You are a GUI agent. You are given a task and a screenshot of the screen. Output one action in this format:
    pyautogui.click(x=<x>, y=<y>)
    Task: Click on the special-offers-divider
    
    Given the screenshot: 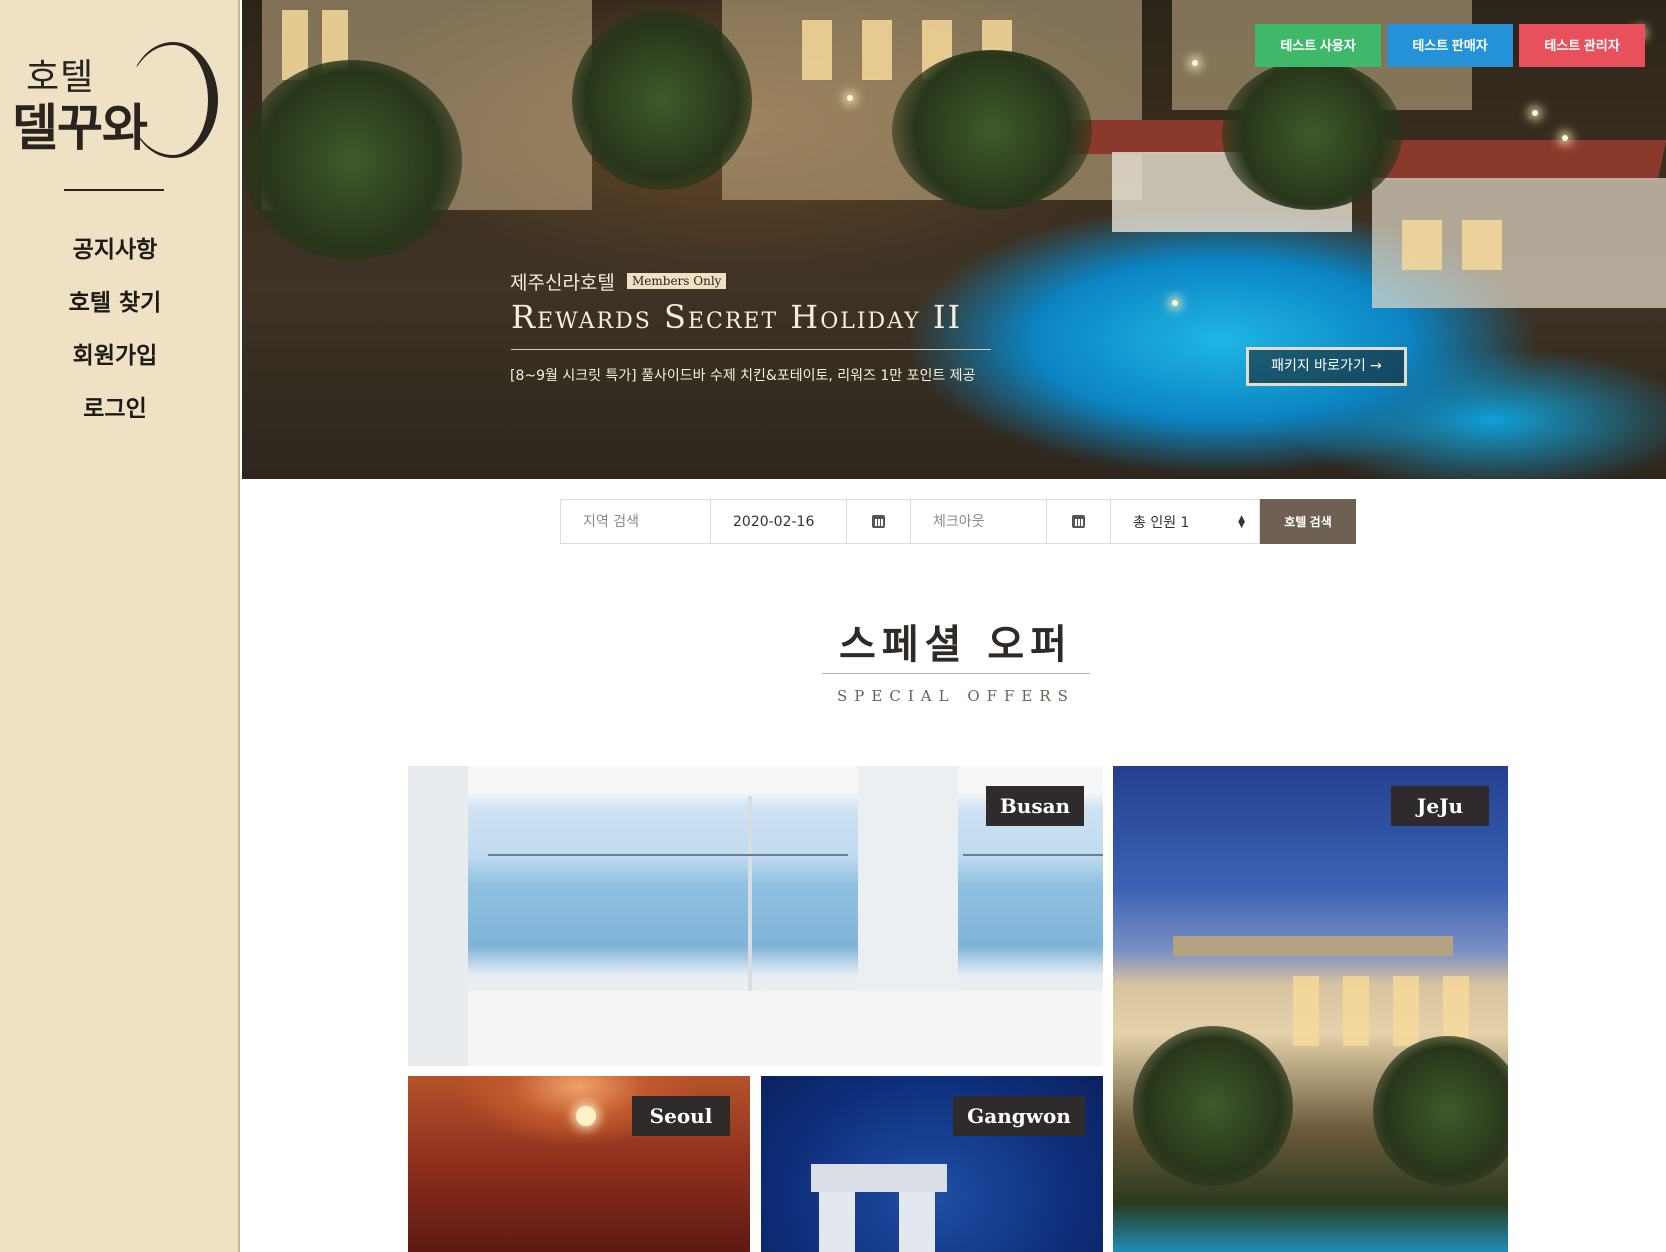 What is the action you would take?
    pyautogui.click(x=956, y=673)
    